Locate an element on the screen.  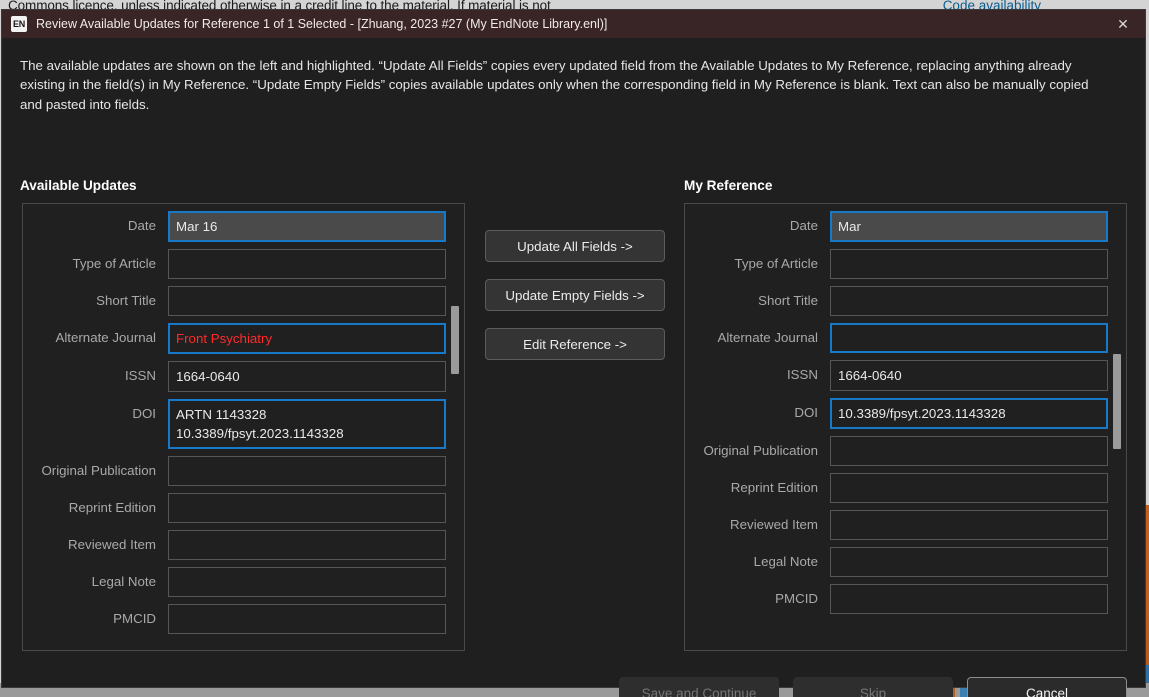
update-empty-fields-button: Update Empty Fields -> is located at coordinates (575, 295).